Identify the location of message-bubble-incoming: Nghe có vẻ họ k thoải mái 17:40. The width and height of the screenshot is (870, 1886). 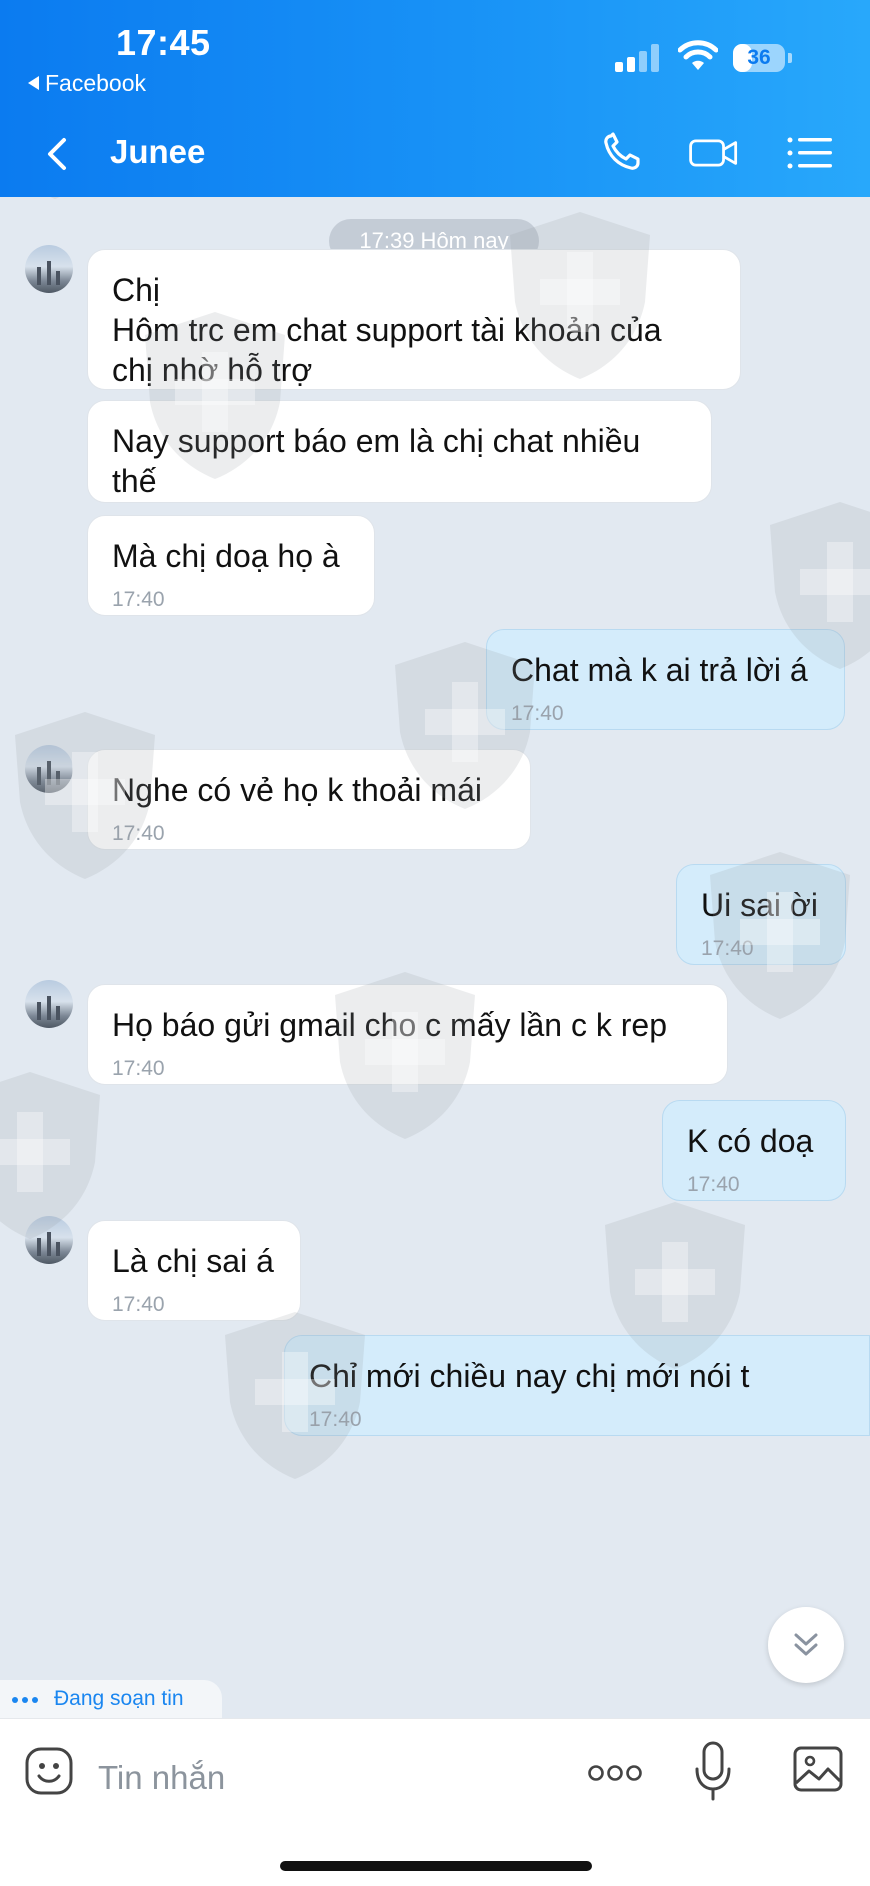
(309, 799).